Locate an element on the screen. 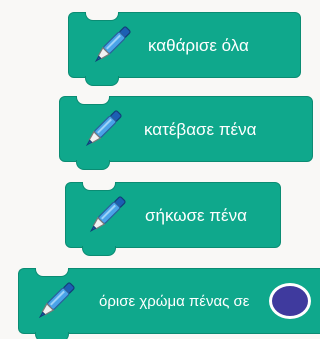 The height and width of the screenshot is (339, 320). pen-down-label: κατέβασε πένα is located at coordinates (200, 129).